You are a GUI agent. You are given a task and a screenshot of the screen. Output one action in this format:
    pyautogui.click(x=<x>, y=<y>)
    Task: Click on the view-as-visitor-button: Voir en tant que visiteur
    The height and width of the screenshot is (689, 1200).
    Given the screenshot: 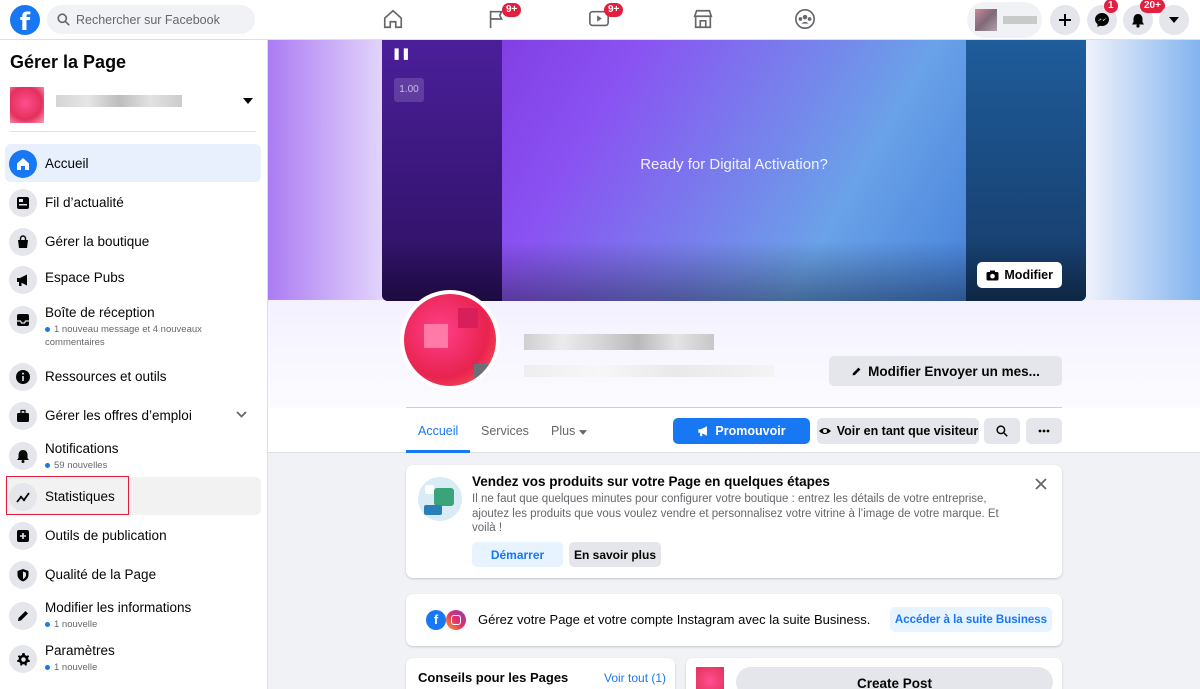 What is the action you would take?
    pyautogui.click(x=898, y=431)
    